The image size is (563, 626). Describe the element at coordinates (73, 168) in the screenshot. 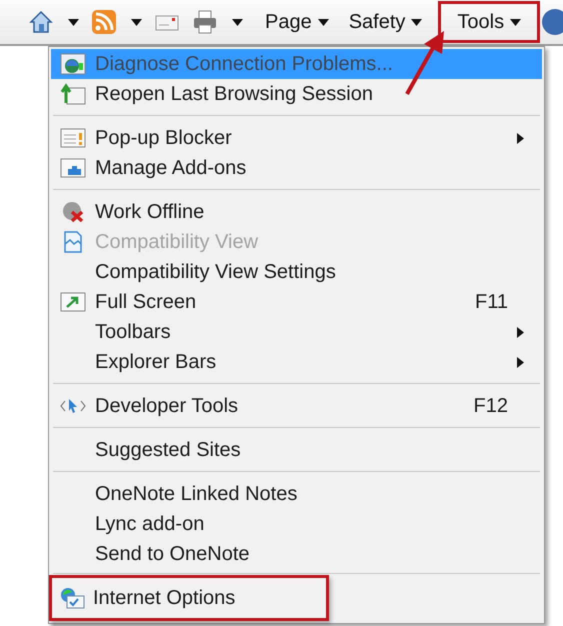

I see `window-puzzle-icon` at that location.